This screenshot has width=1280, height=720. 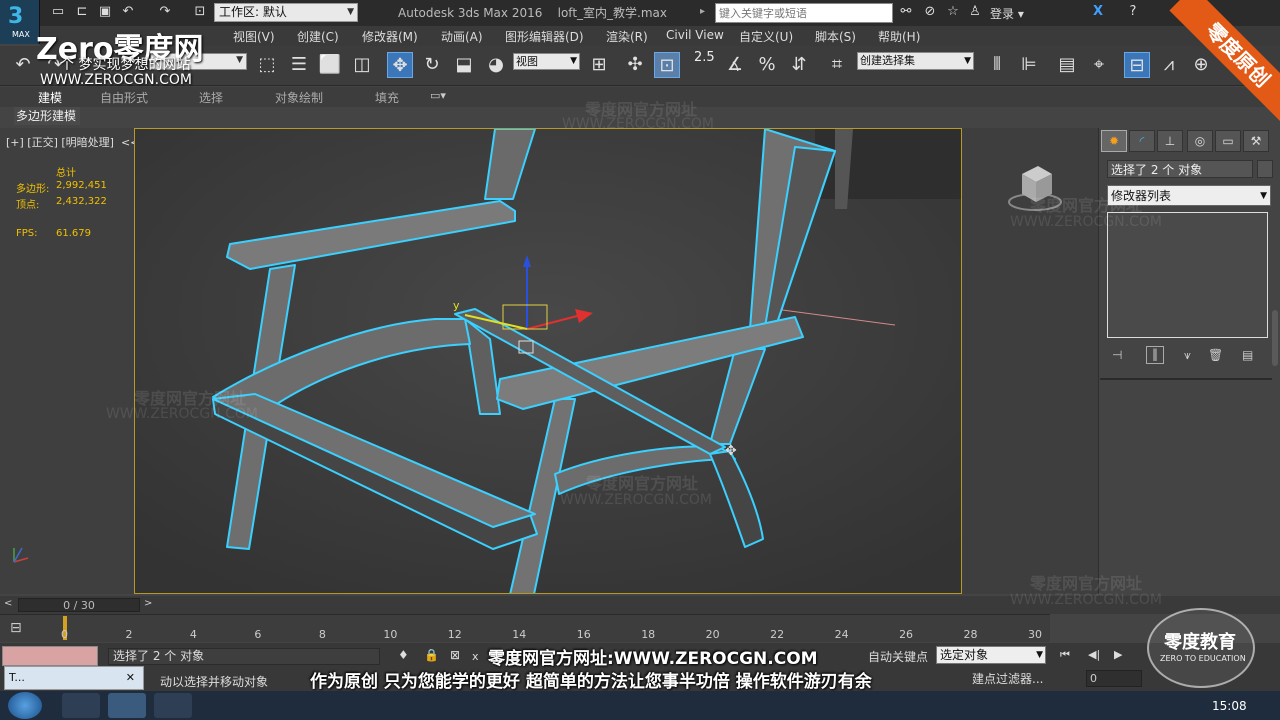 I want to click on workspace-dropdown: 工作区: 默认 ▼, so click(x=286, y=12).